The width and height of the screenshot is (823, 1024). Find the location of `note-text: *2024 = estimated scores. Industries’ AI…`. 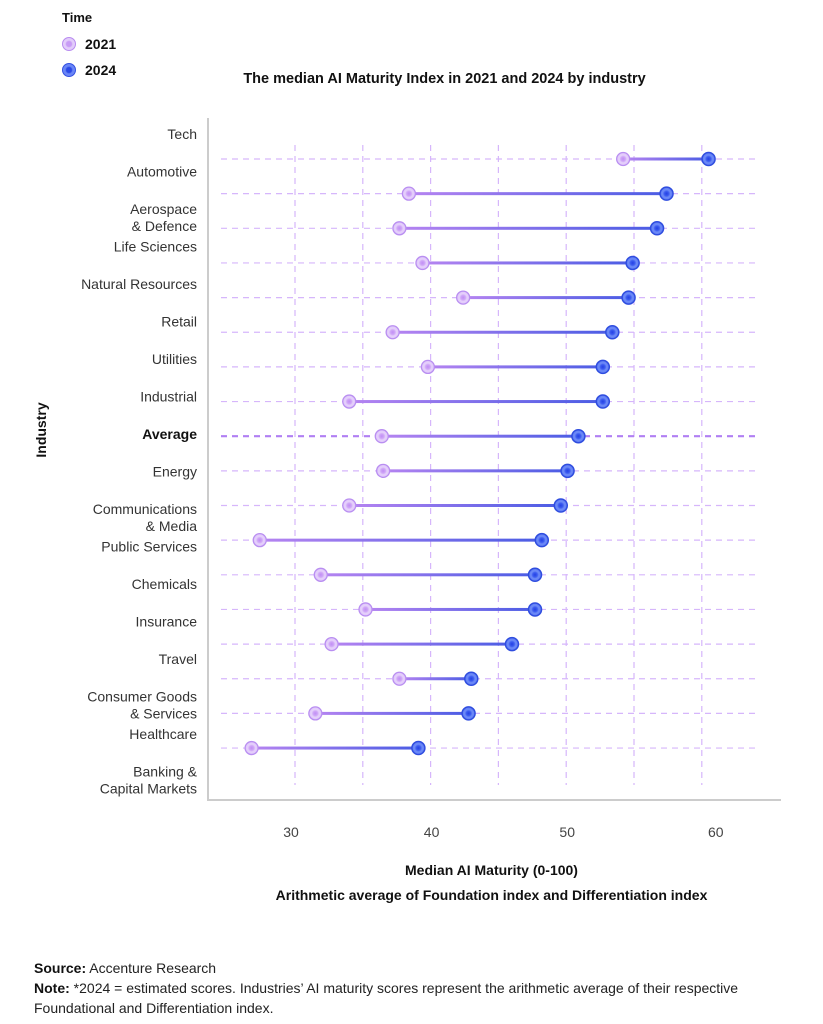

note-text: *2024 = estimated scores. Industries’ AI… is located at coordinates (386, 998).